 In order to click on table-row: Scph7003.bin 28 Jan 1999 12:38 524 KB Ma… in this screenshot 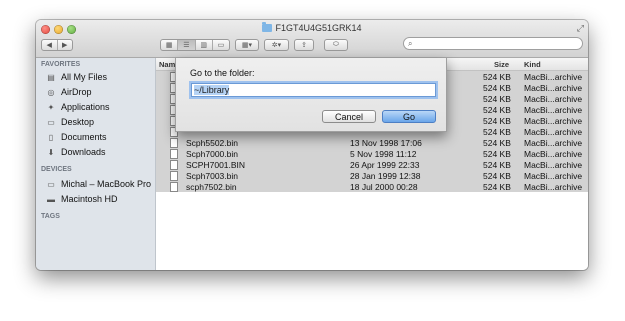, I will do `click(372, 175)`.